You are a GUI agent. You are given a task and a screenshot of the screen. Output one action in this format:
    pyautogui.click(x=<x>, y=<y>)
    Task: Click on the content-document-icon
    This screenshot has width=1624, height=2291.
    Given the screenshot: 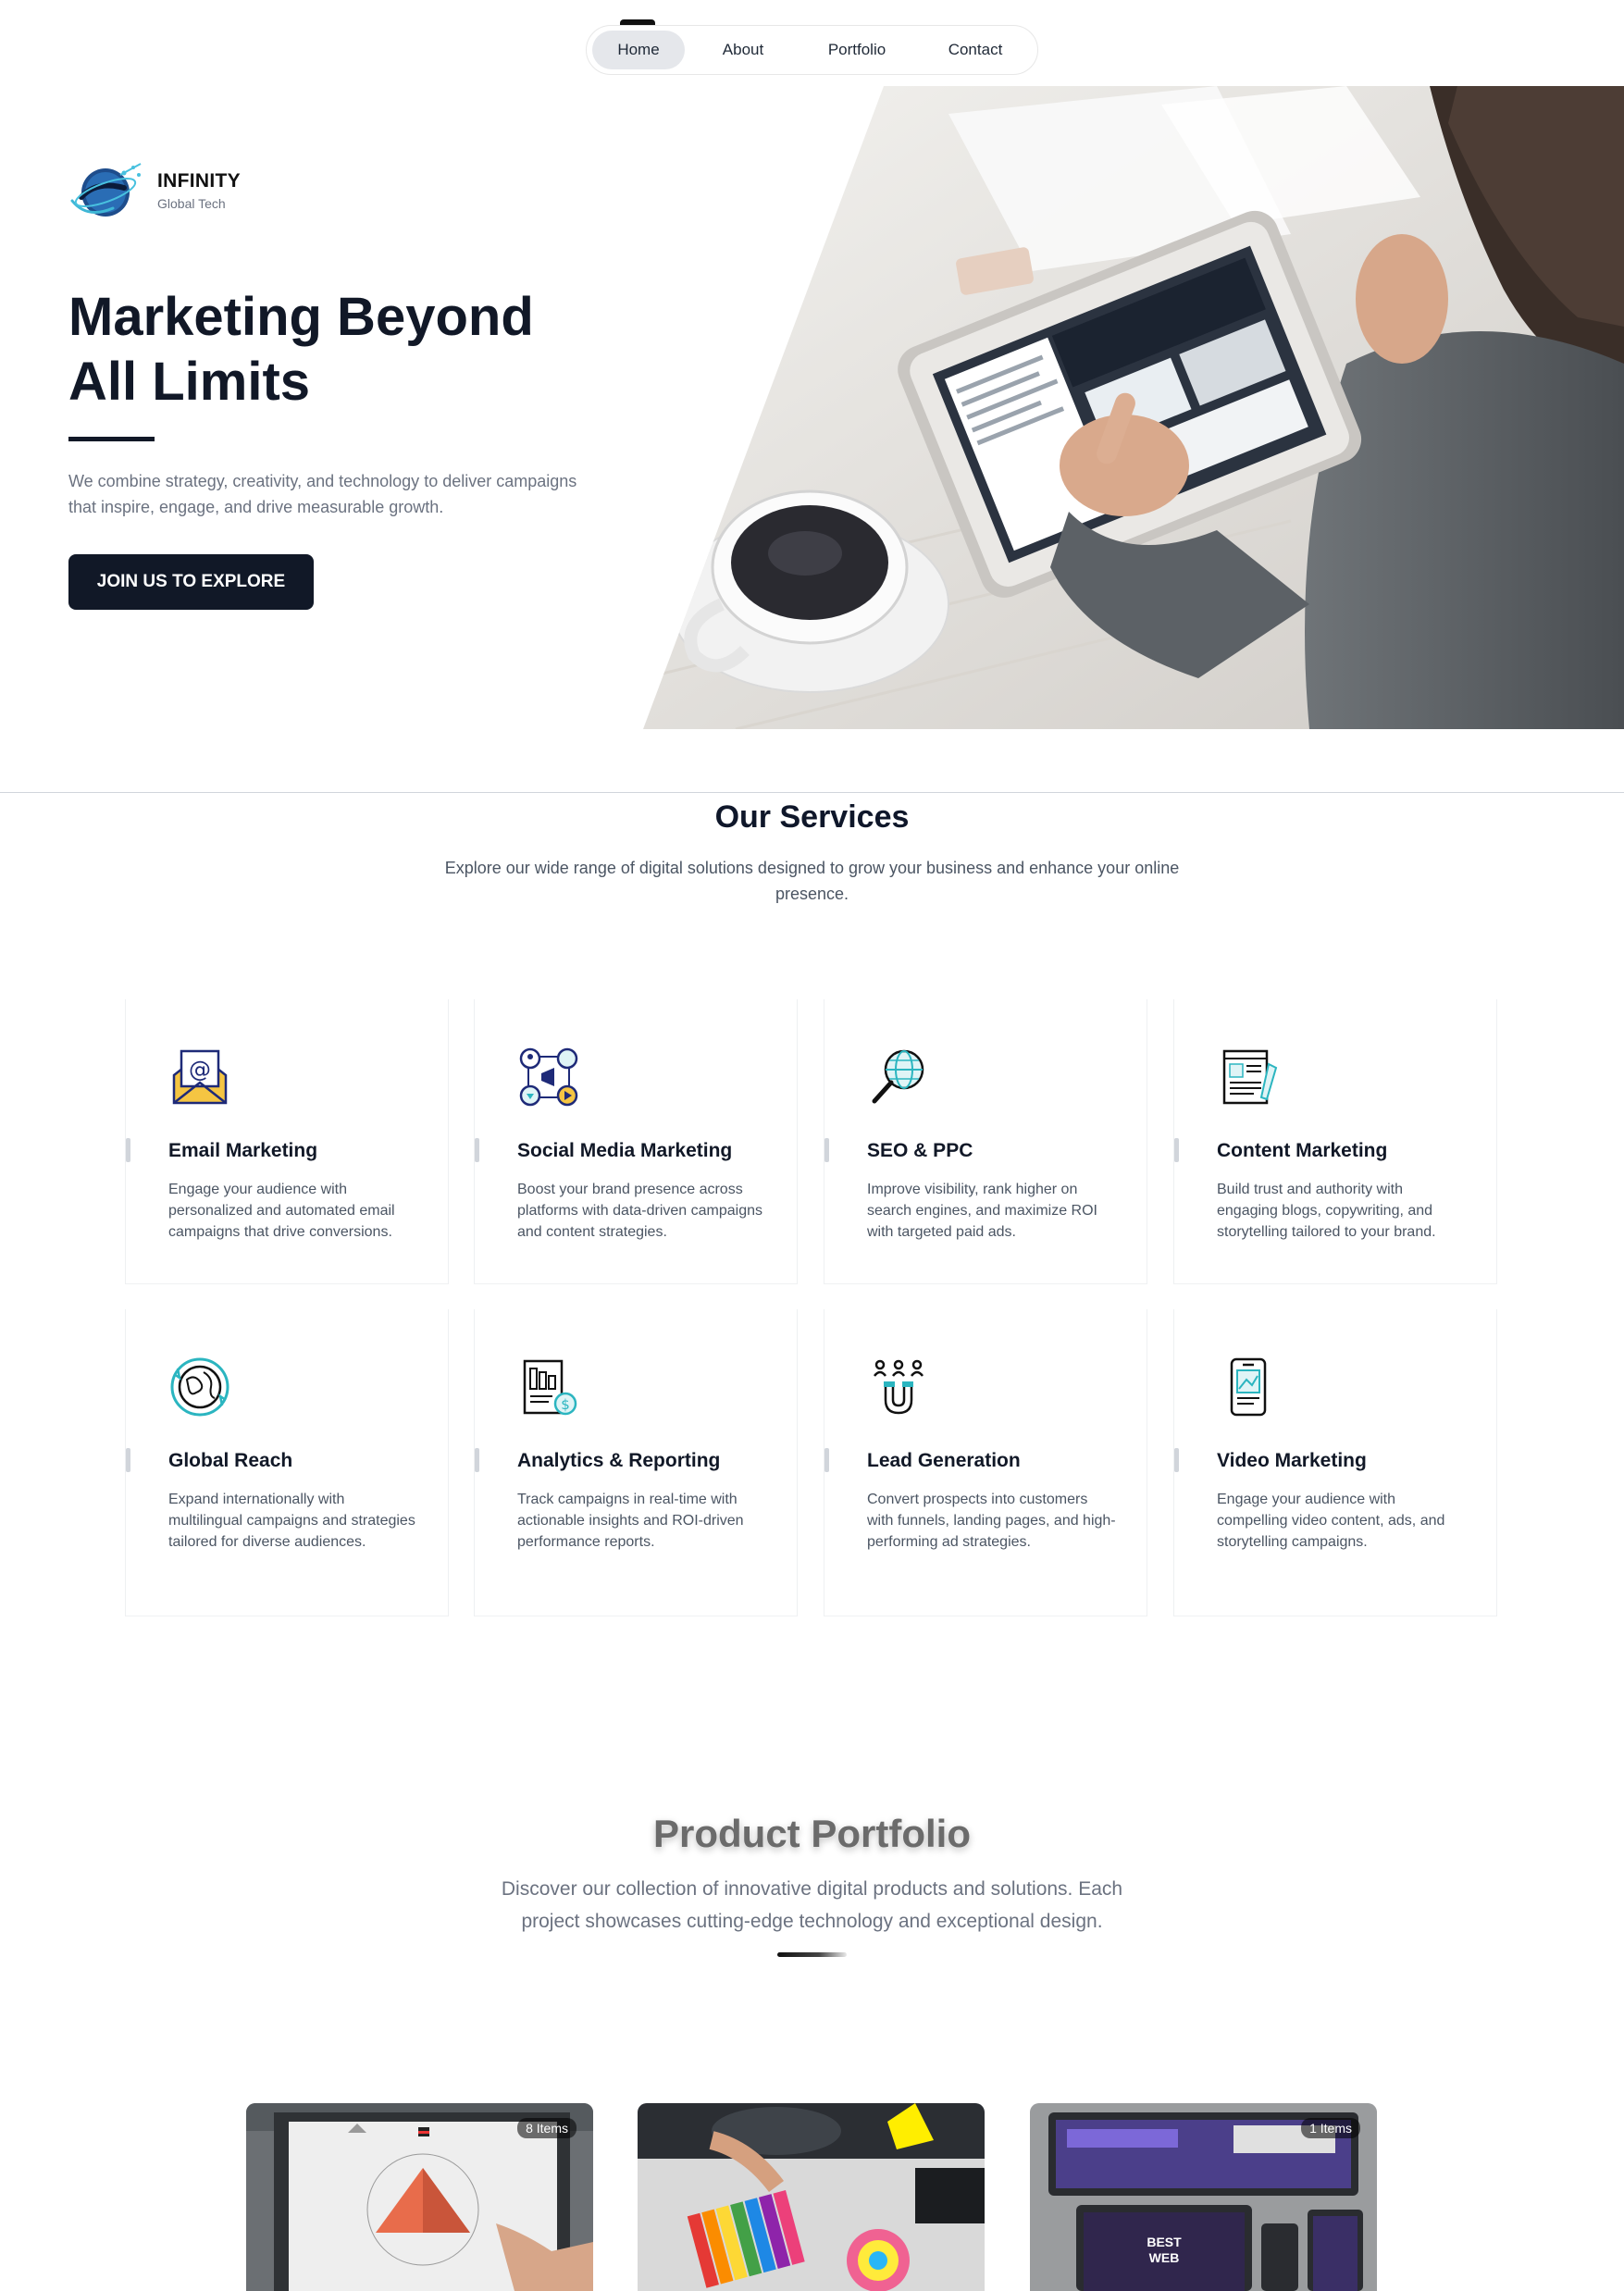 What is the action you would take?
    pyautogui.click(x=1250, y=1077)
    